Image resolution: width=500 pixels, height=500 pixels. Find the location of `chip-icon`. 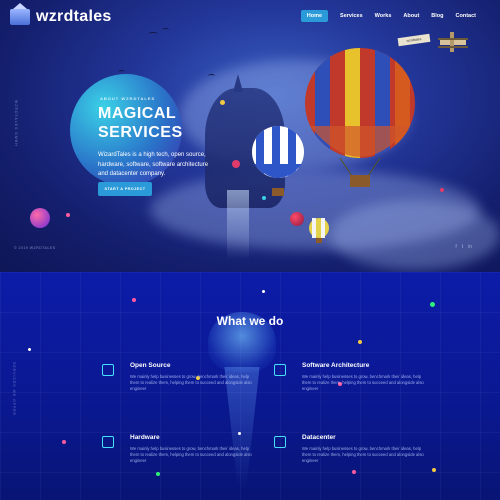

chip-icon is located at coordinates (108, 442).